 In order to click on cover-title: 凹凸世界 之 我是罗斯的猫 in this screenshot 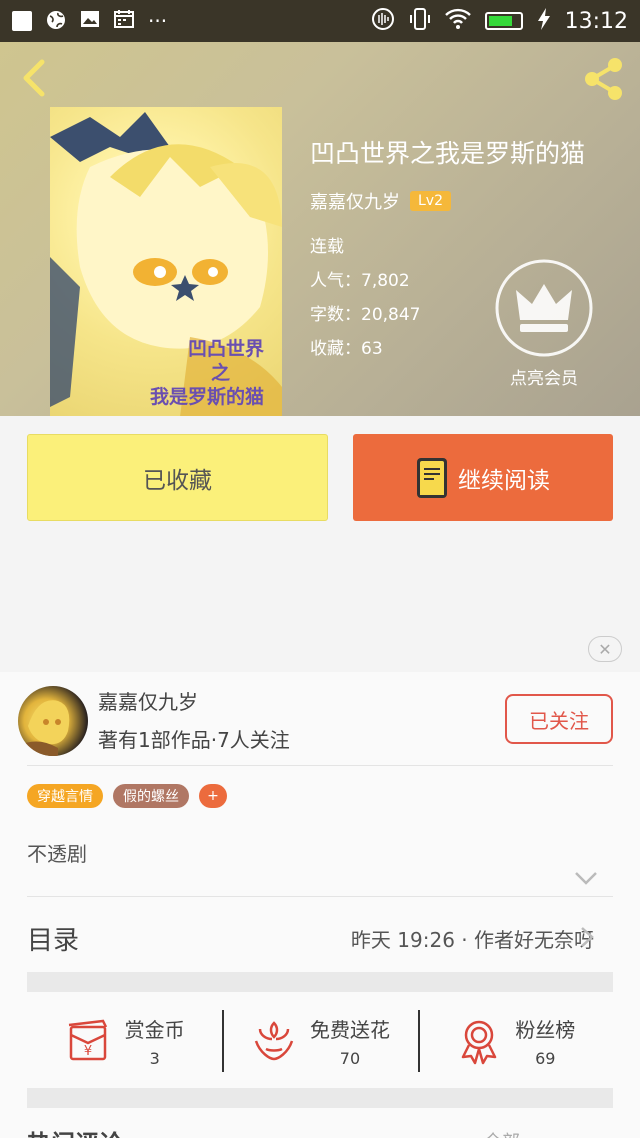, I will do `click(206, 373)`.